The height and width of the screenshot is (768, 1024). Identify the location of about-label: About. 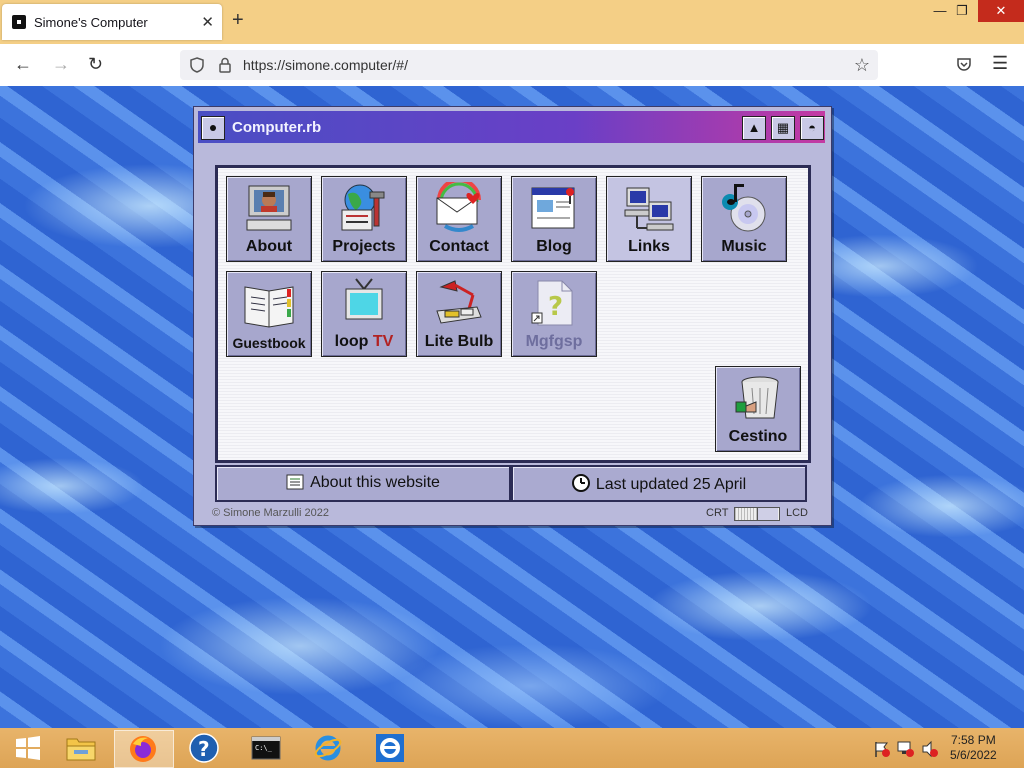
(269, 246).